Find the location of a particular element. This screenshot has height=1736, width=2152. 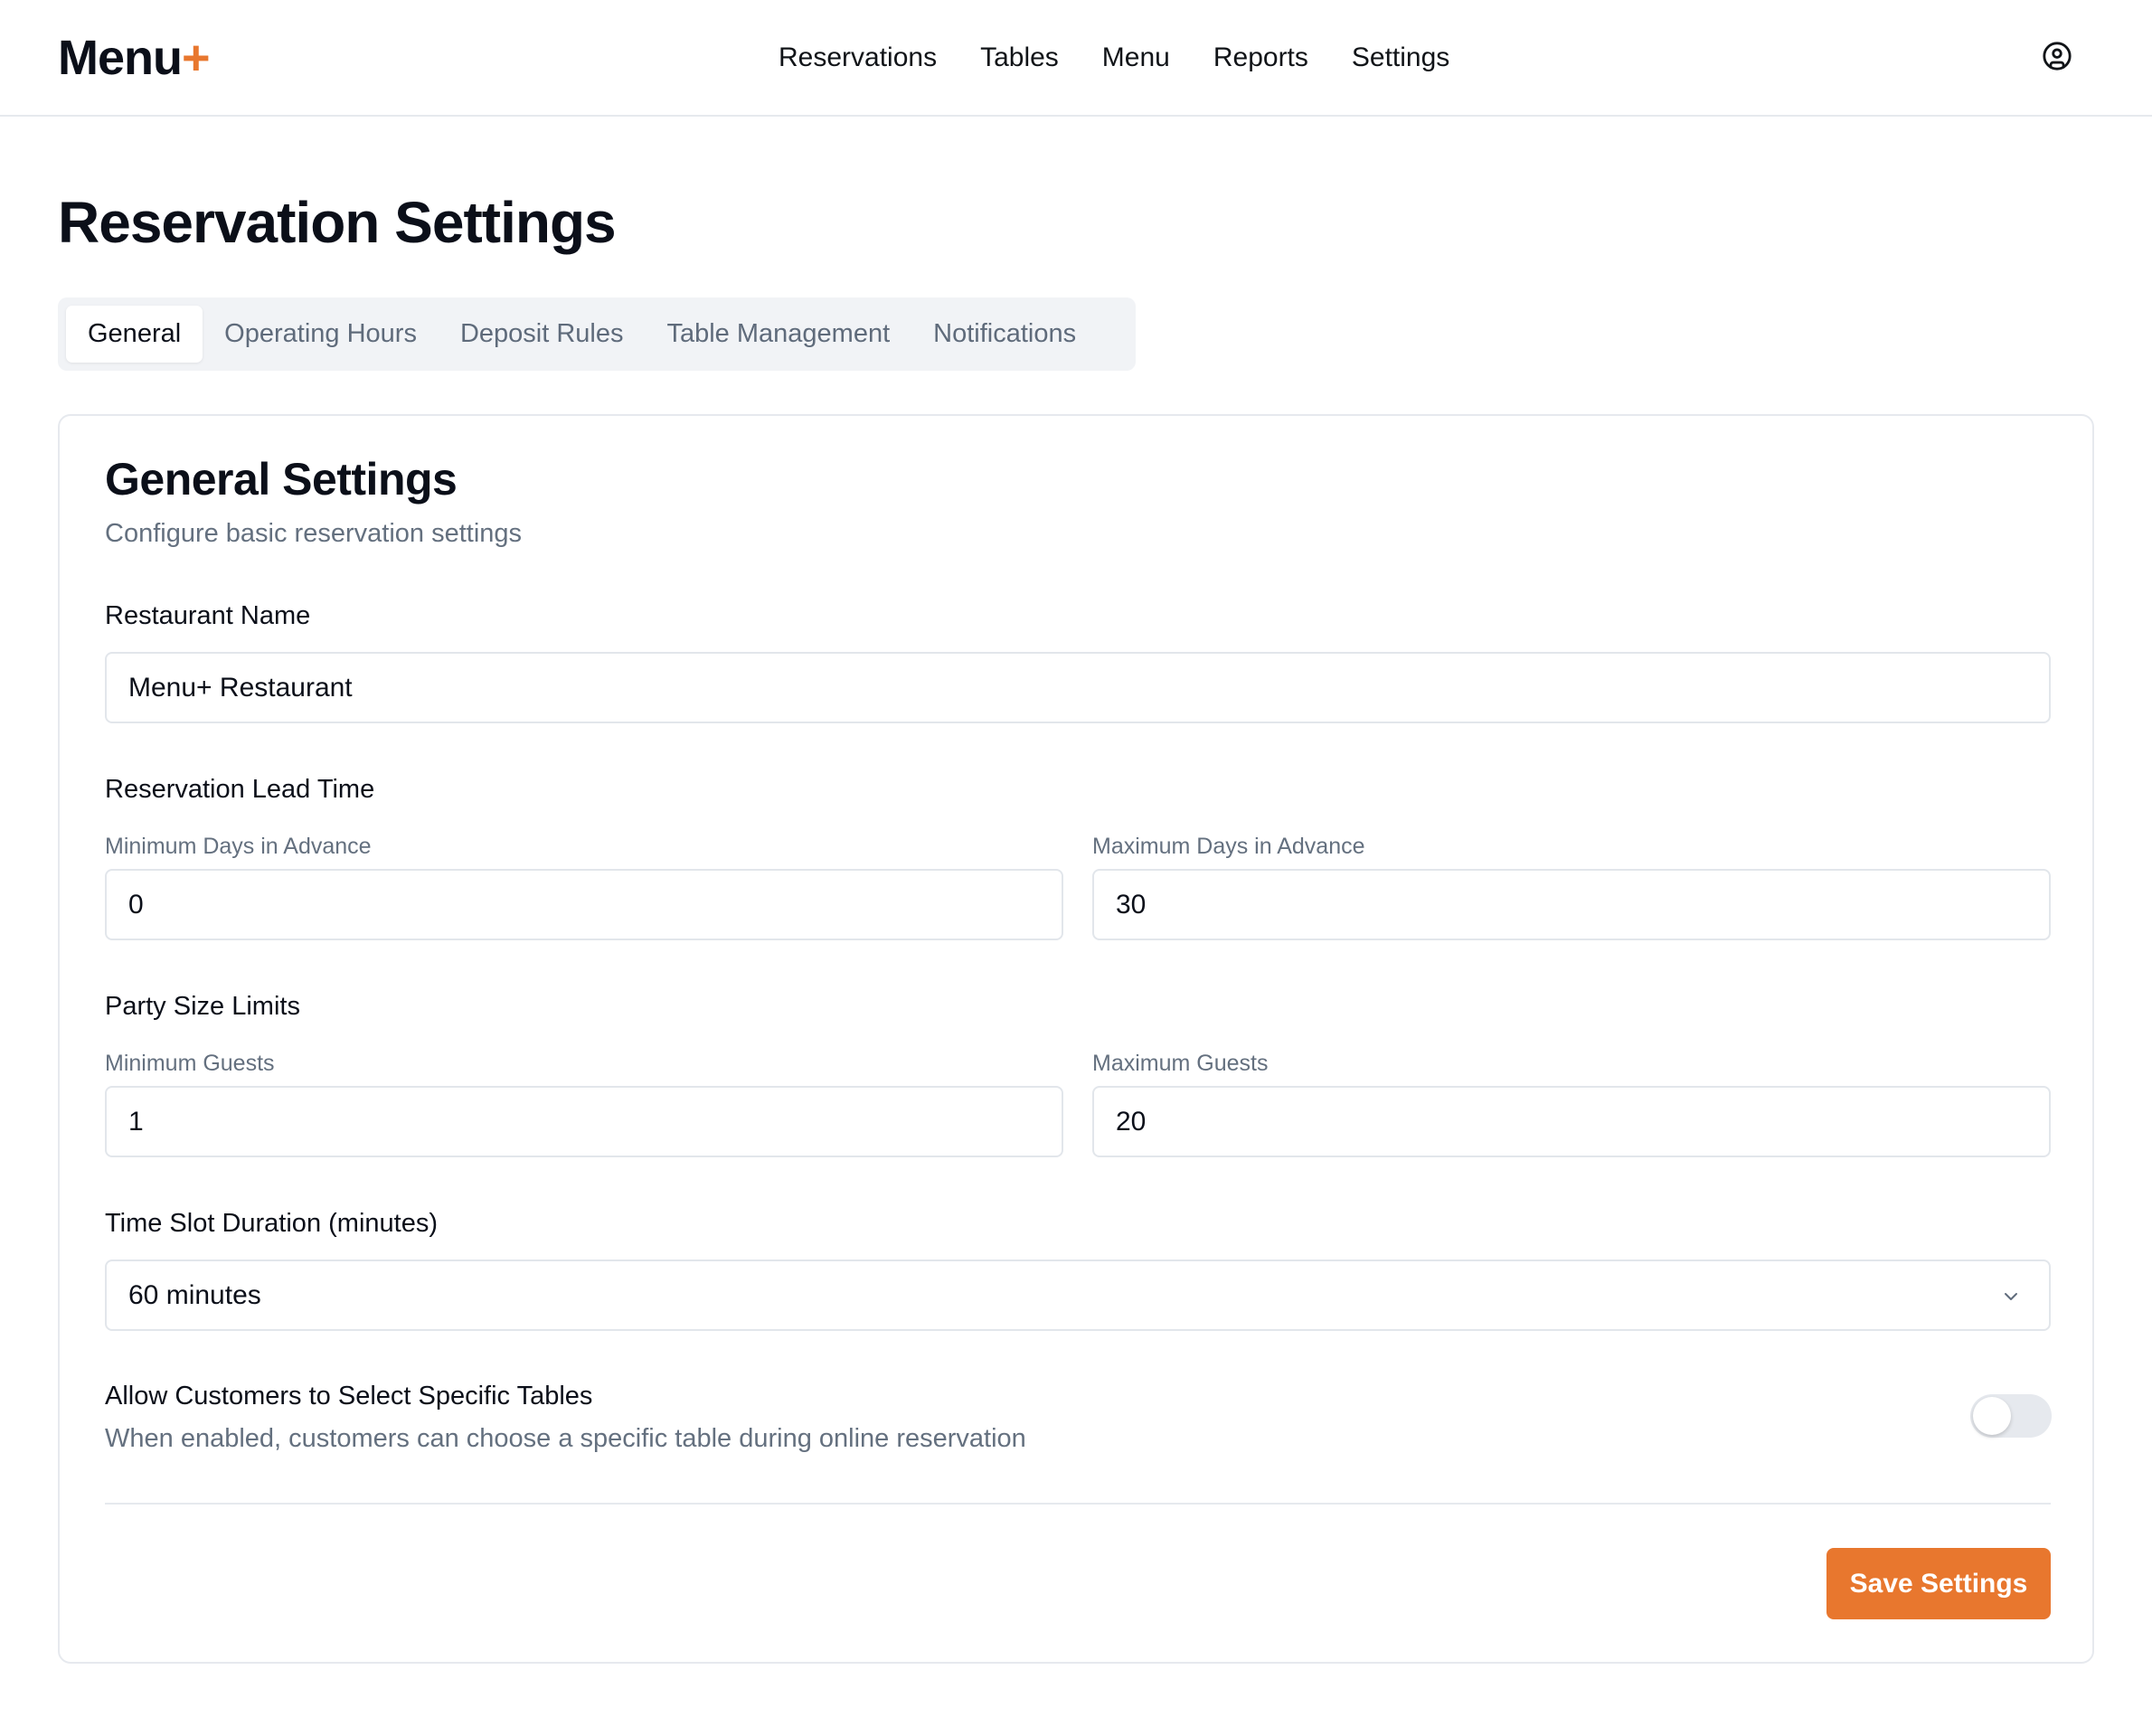

time-slot-select: 60 minutes is located at coordinates (1078, 1296).